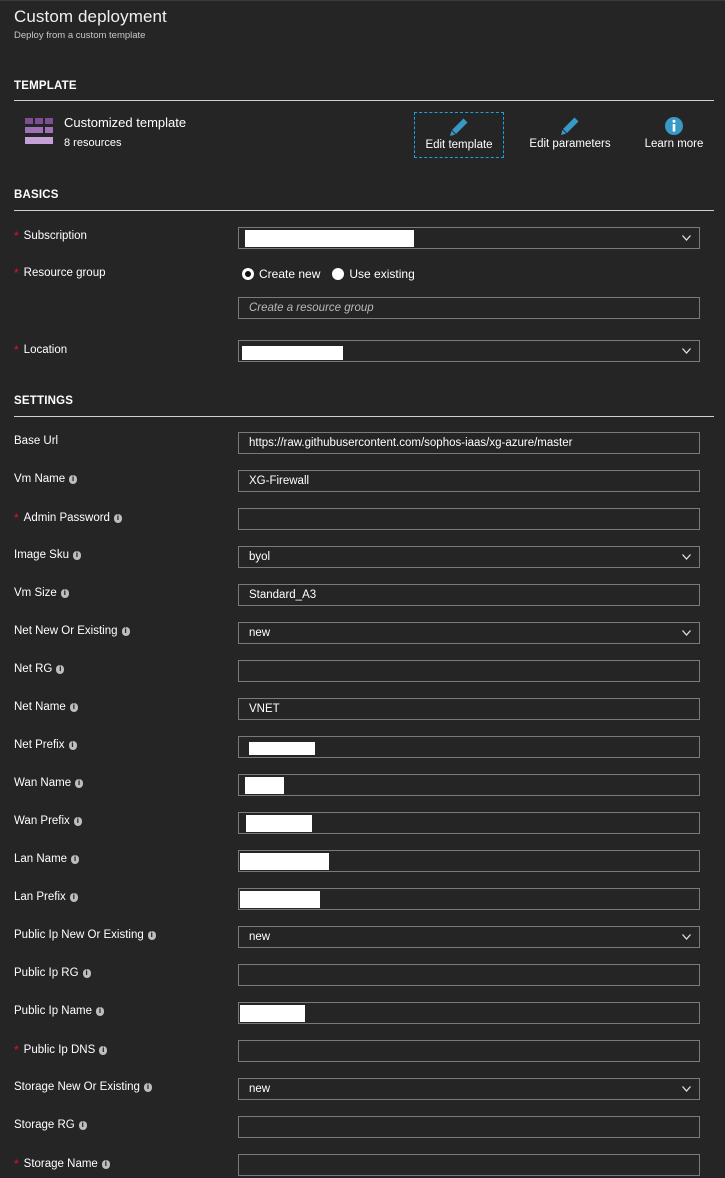  I want to click on radio-create-new: Create new, so click(281, 274).